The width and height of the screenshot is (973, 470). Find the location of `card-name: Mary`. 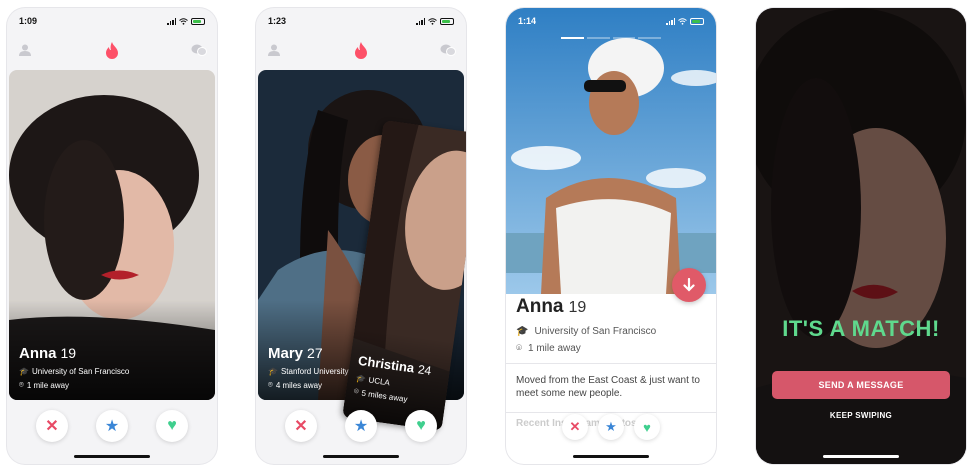

card-name: Mary is located at coordinates (286, 353).